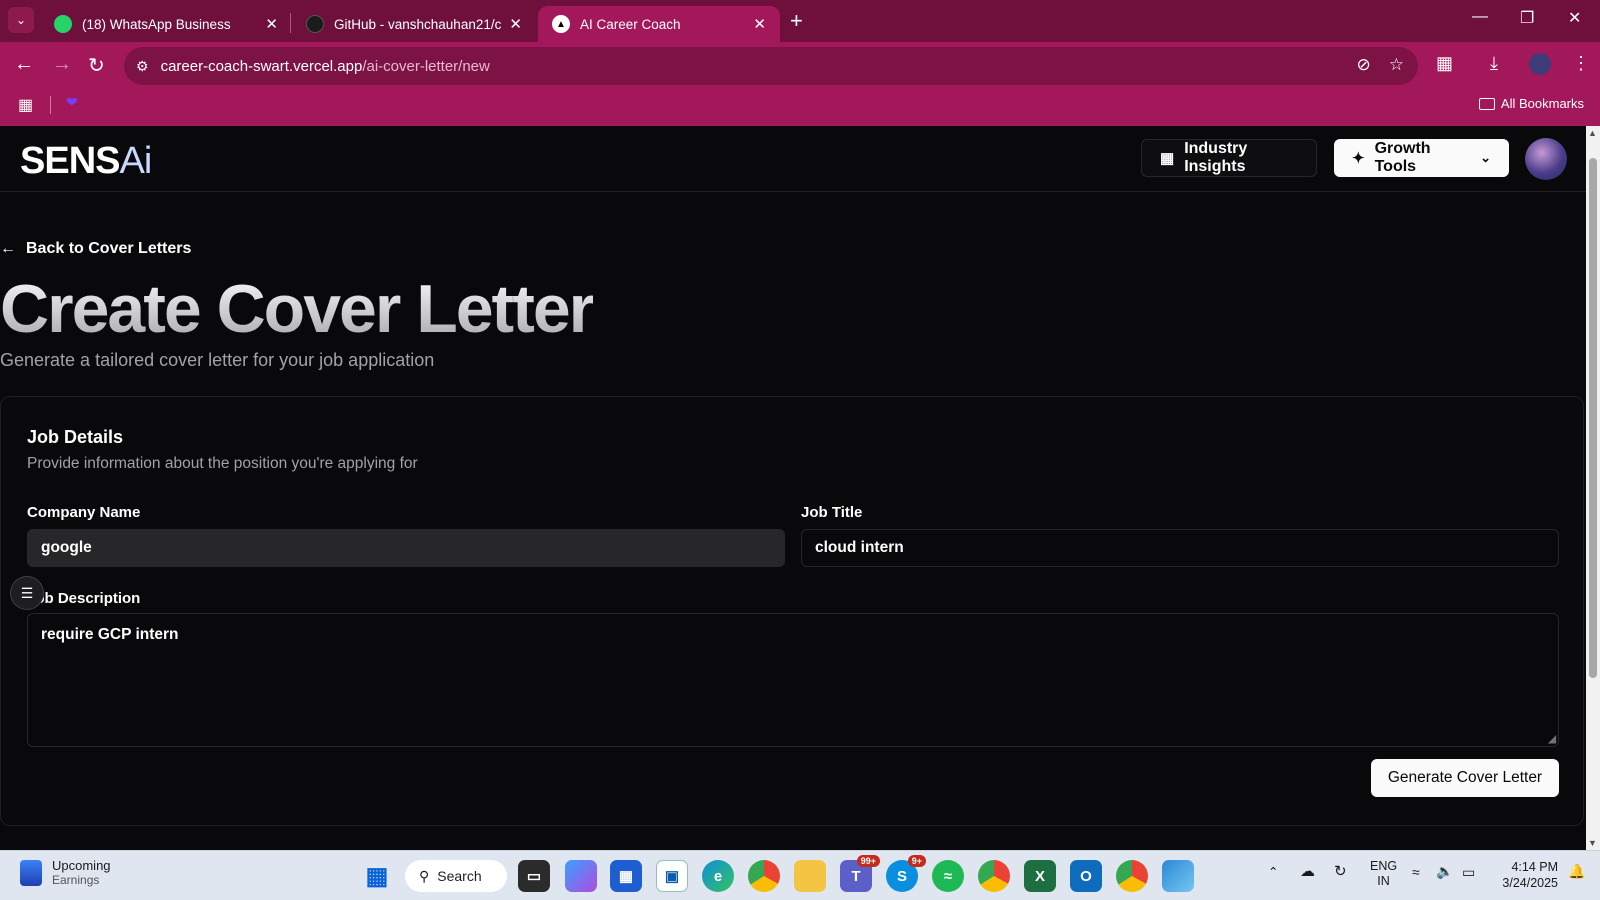 This screenshot has width=1600, height=900. Describe the element at coordinates (8, 248) in the screenshot. I see `arrow-left-icon: ←` at that location.